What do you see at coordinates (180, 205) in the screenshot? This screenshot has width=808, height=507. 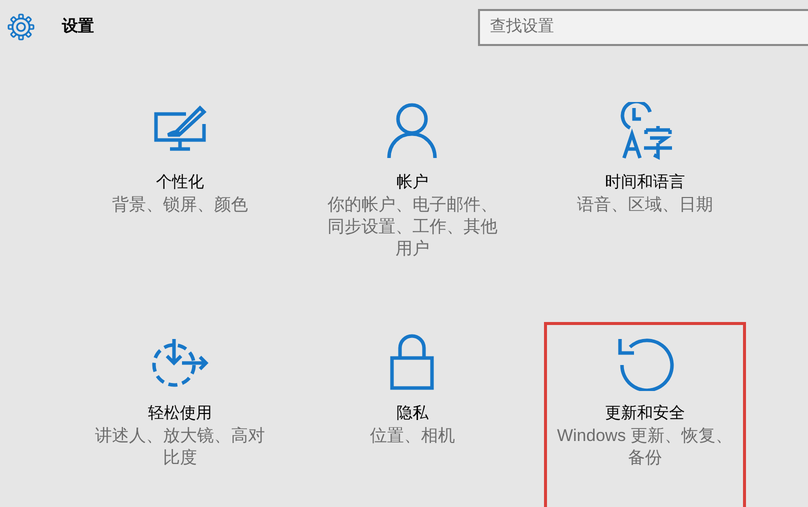 I see `tile-description: 背景、锁屏、颜色` at bounding box center [180, 205].